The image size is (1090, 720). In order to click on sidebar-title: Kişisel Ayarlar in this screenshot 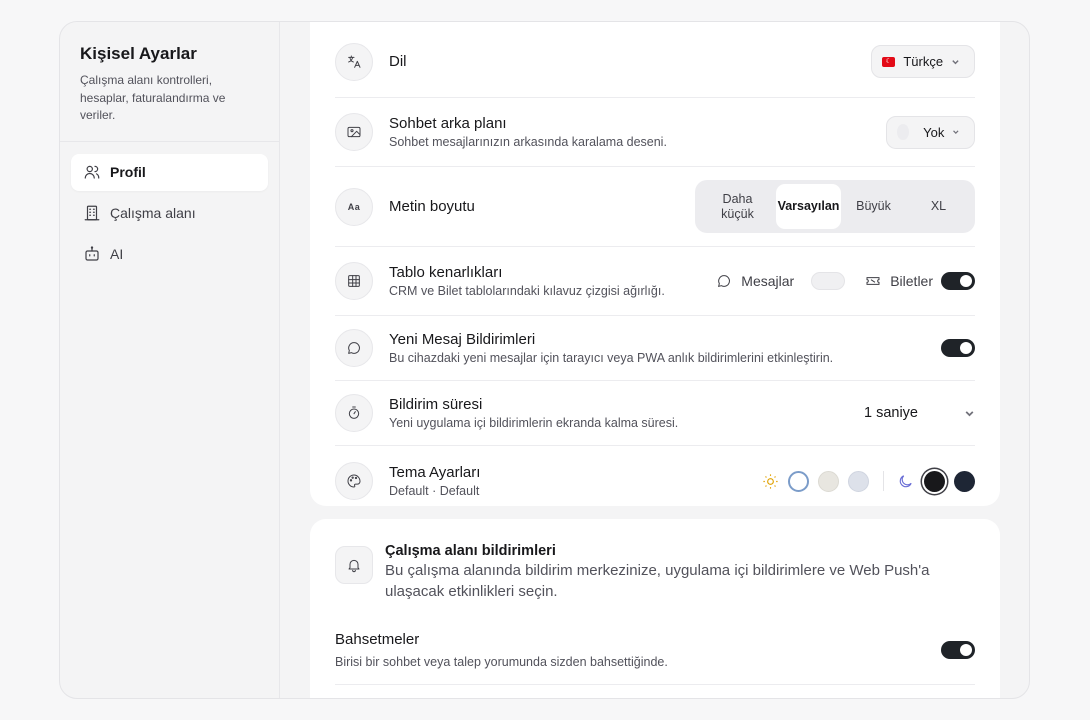, I will do `click(138, 53)`.